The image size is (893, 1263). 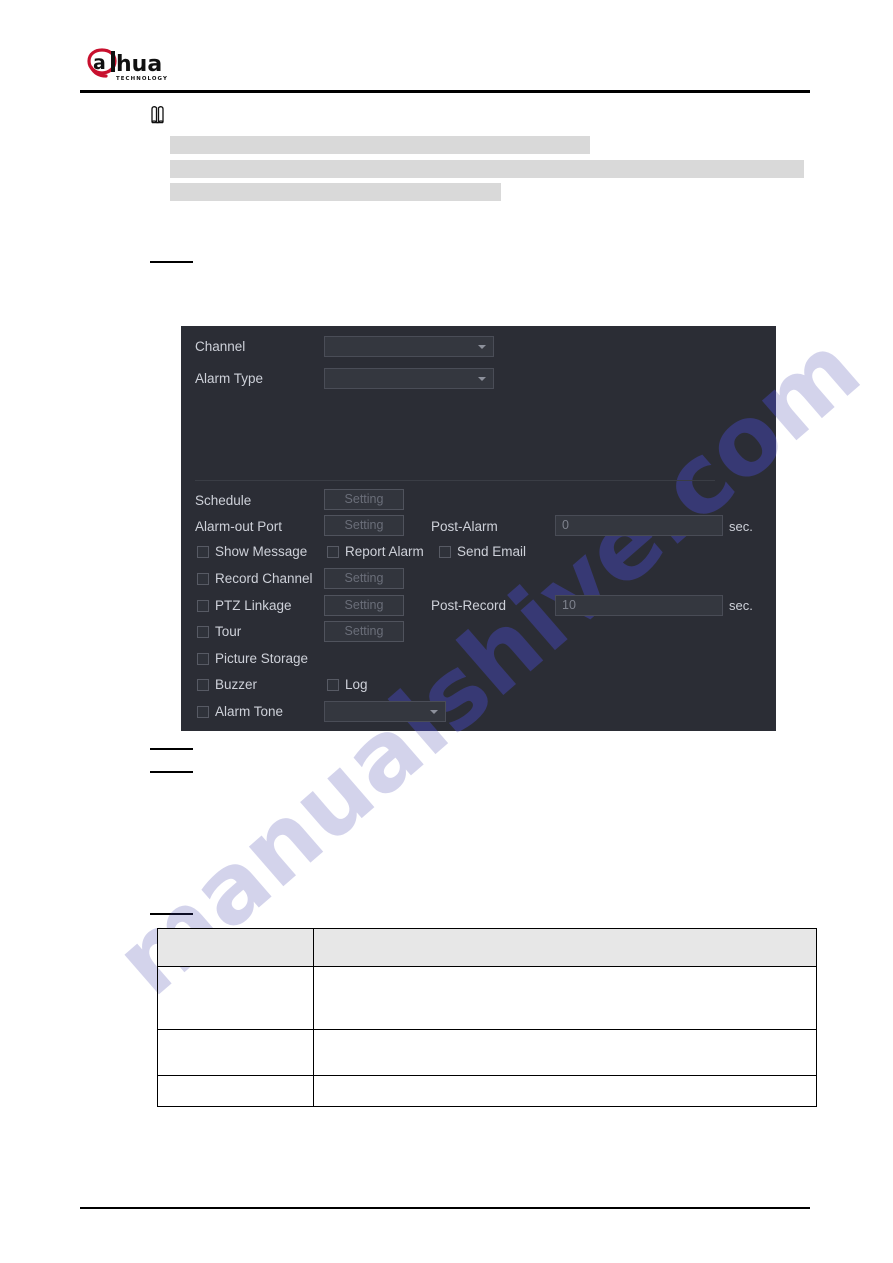 What do you see at coordinates (203, 712) in the screenshot?
I see `alarm-tone-checkbox` at bounding box center [203, 712].